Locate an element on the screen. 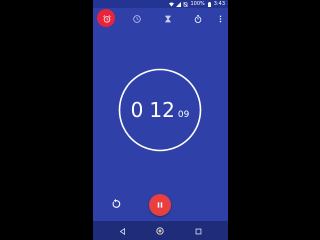 This screenshot has height=240, width=320. pause-icon is located at coordinates (160, 205).